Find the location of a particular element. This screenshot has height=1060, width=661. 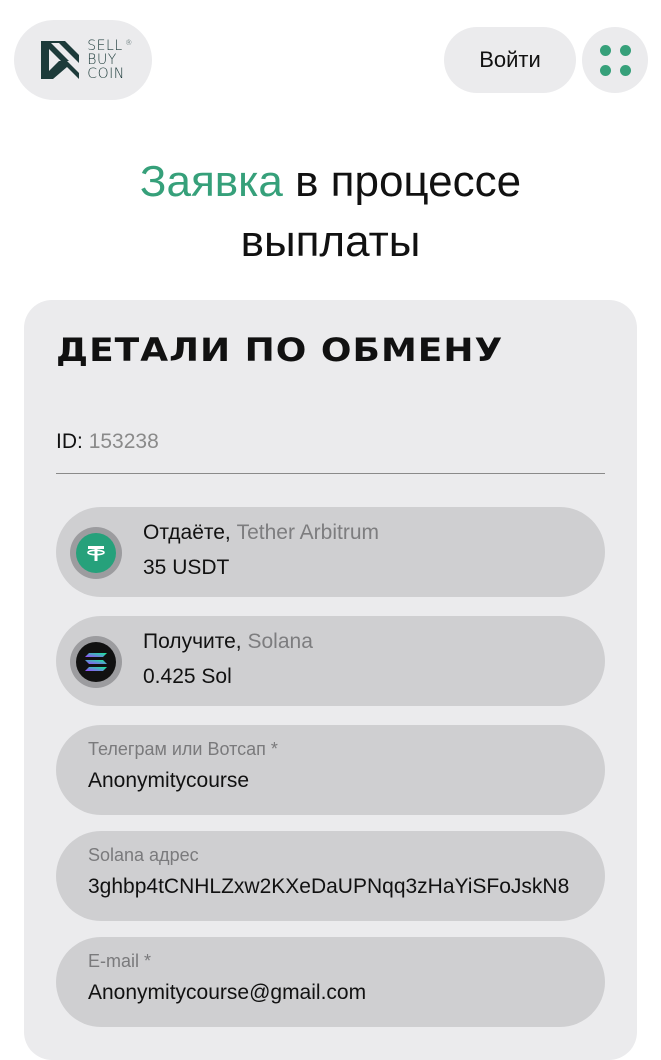

email-field-label: E-mail * is located at coordinates (120, 961).